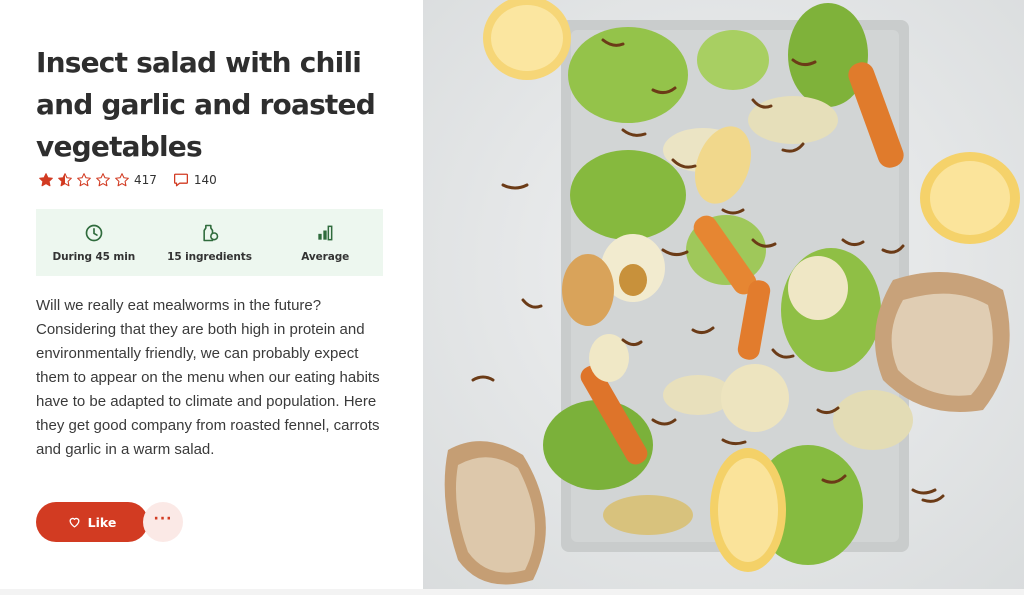 The image size is (1024, 595). Describe the element at coordinates (325, 257) in the screenshot. I see `info-difficulty-label: Average` at that location.